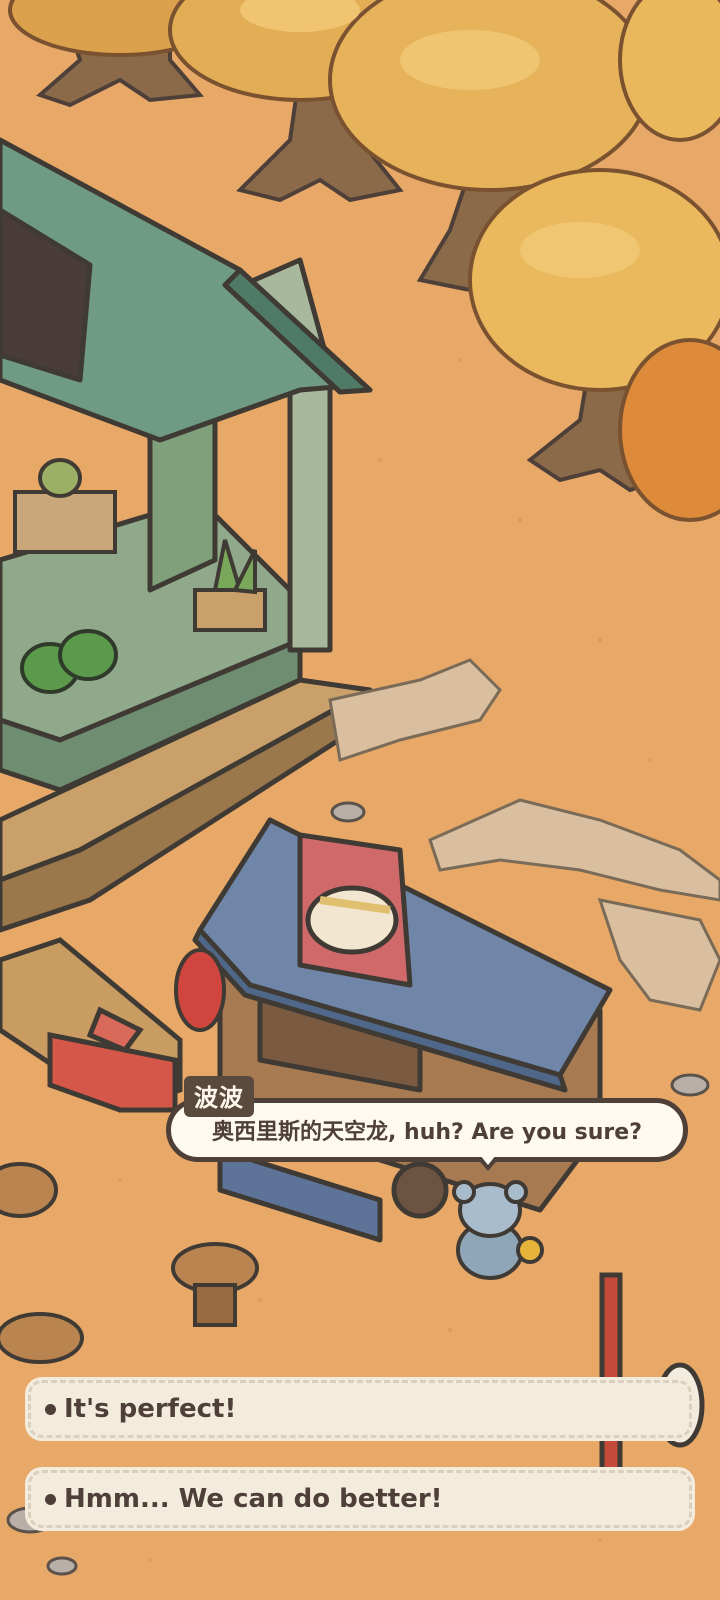  What do you see at coordinates (219, 1096) in the screenshot?
I see `speaker-name-tag: 波波` at bounding box center [219, 1096].